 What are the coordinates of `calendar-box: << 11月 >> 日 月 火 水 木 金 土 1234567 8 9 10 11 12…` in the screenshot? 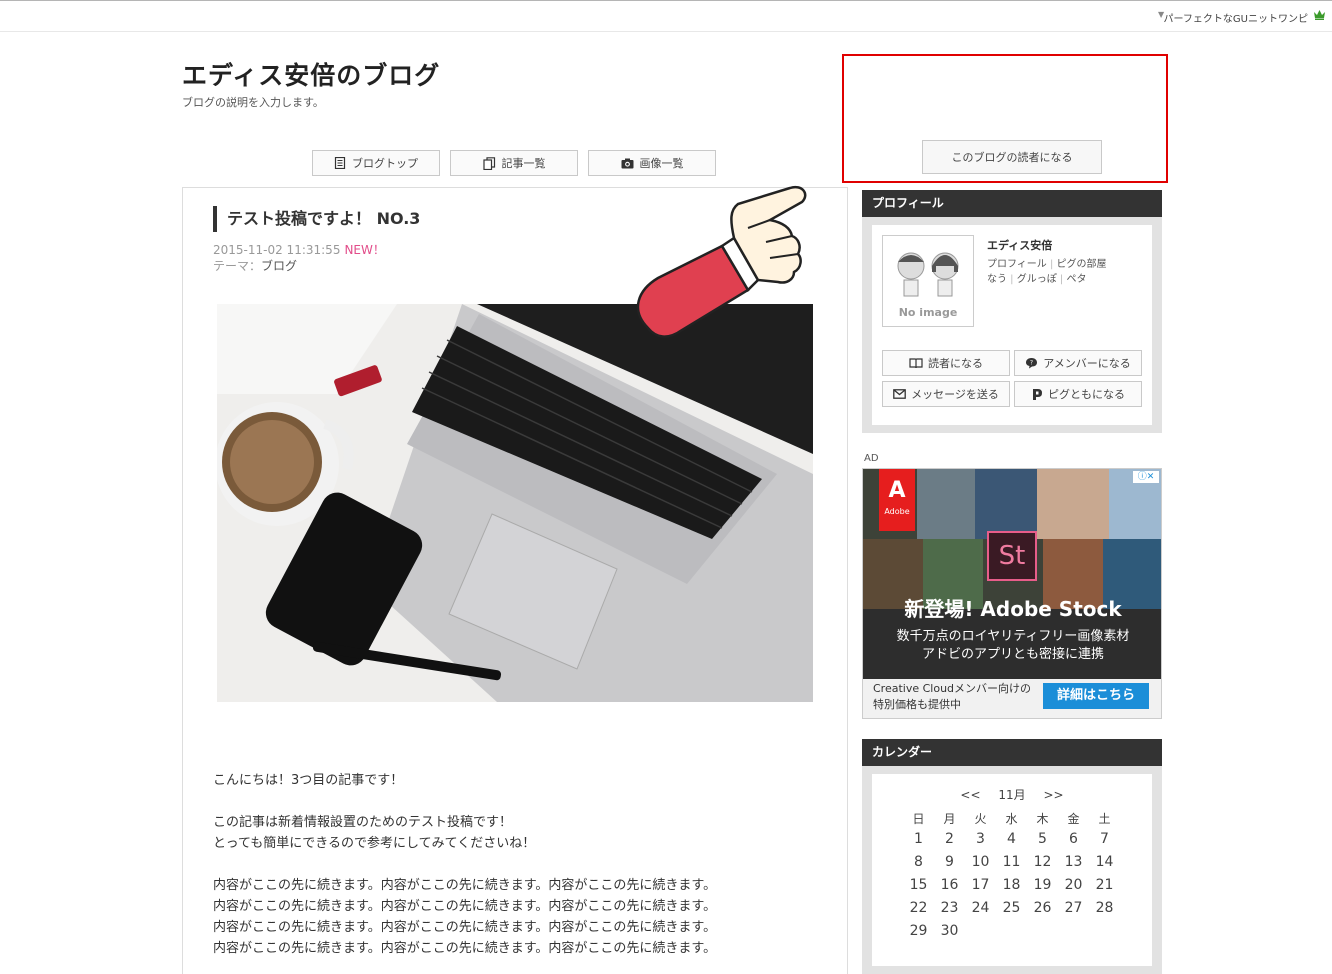 It's located at (1012, 870).